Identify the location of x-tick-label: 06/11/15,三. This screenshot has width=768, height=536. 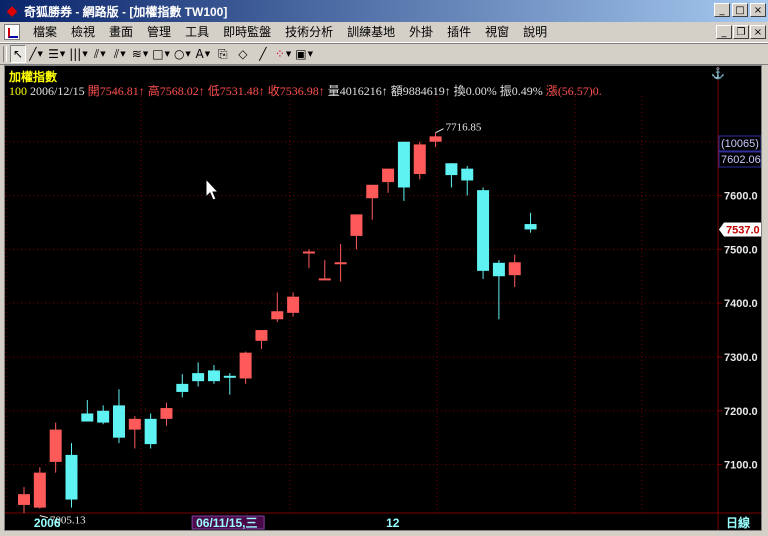
(226, 523).